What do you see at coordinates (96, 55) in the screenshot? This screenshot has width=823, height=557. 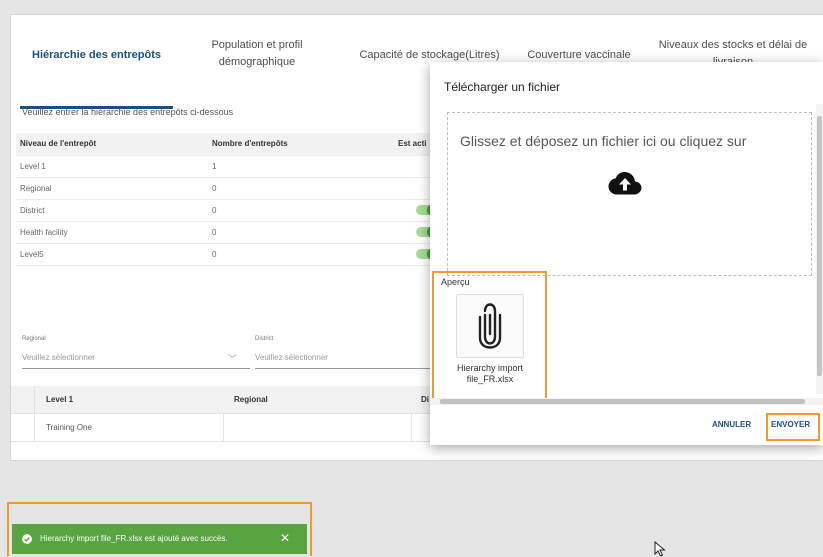 I see `tab-hierarchy: Hiérarchie des entrepôts` at bounding box center [96, 55].